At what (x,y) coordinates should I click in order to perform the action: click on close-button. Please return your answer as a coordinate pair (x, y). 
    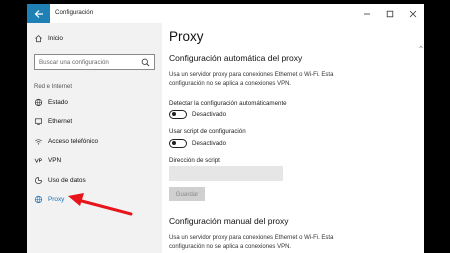
    Looking at the image, I should click on (412, 13).